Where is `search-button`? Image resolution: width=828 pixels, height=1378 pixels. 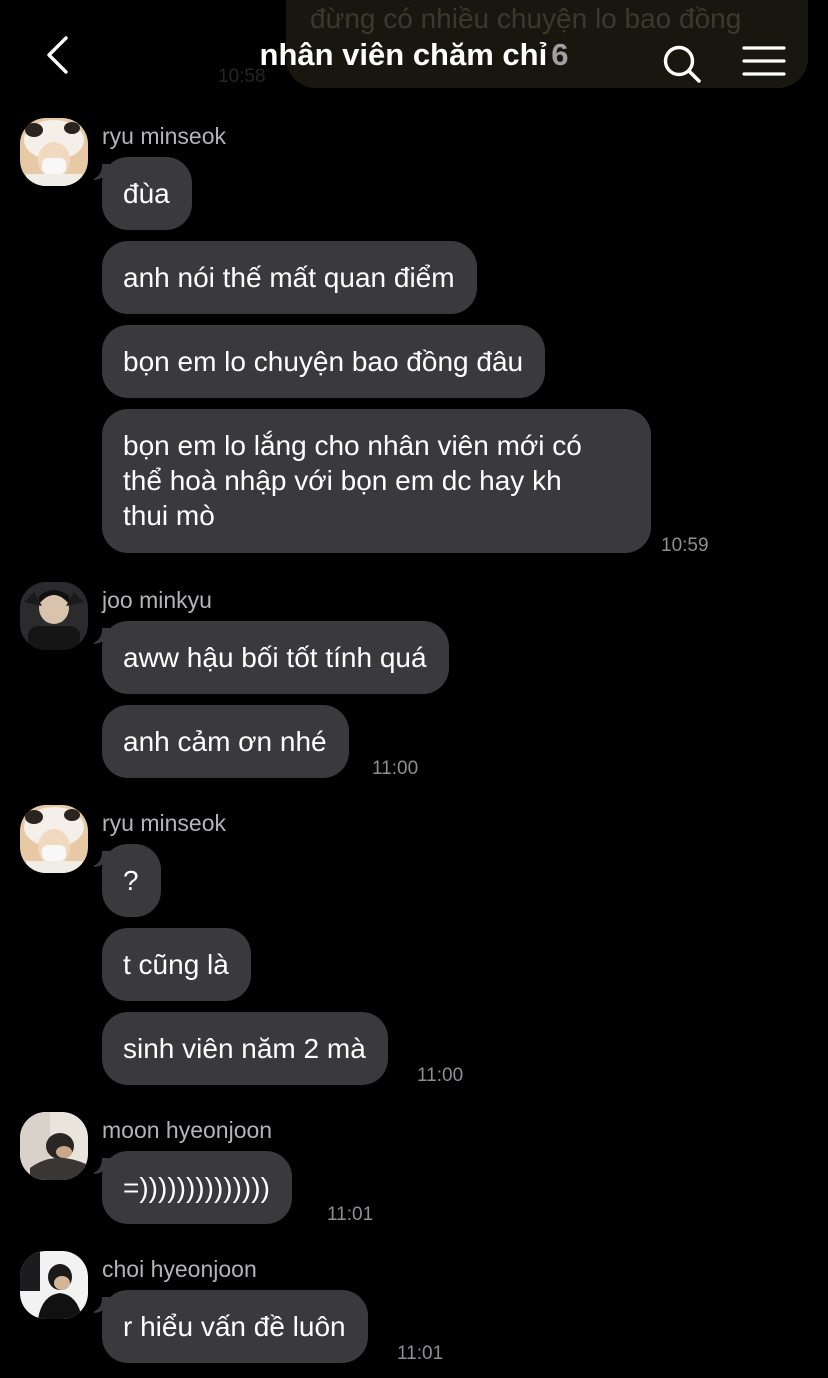 search-button is located at coordinates (683, 65).